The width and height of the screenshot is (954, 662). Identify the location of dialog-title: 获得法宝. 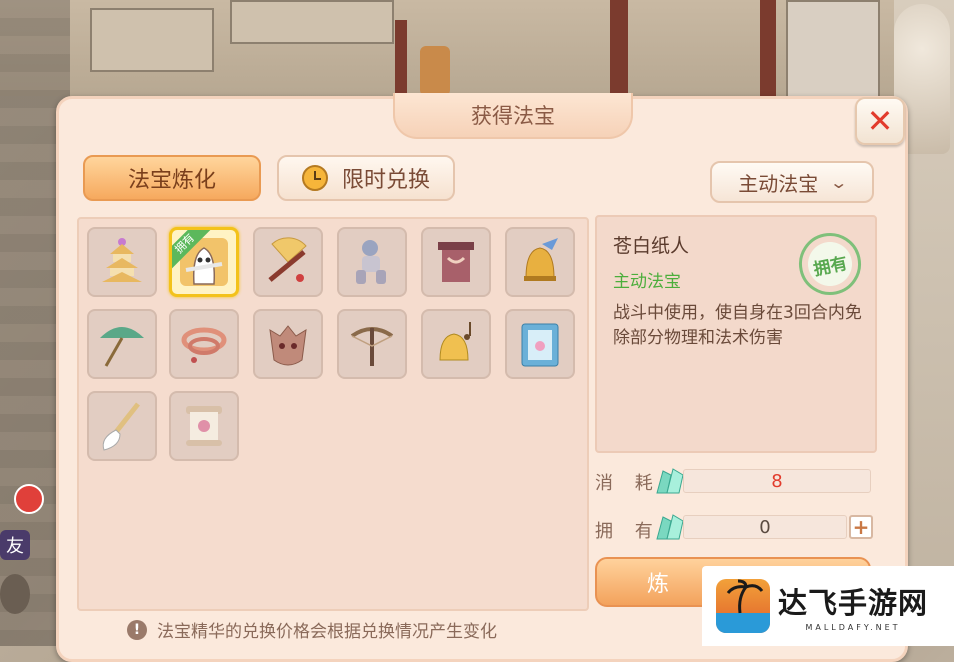
(513, 116).